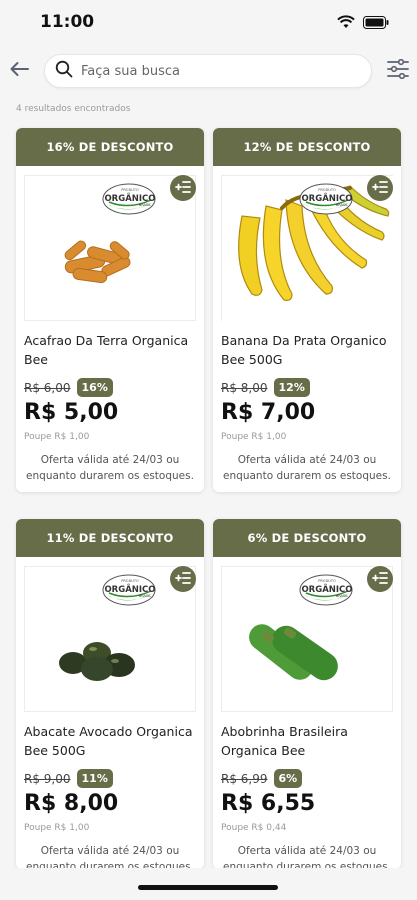 The height and width of the screenshot is (900, 417). I want to click on discount-header: 12% DE DESCONTO, so click(307, 147).